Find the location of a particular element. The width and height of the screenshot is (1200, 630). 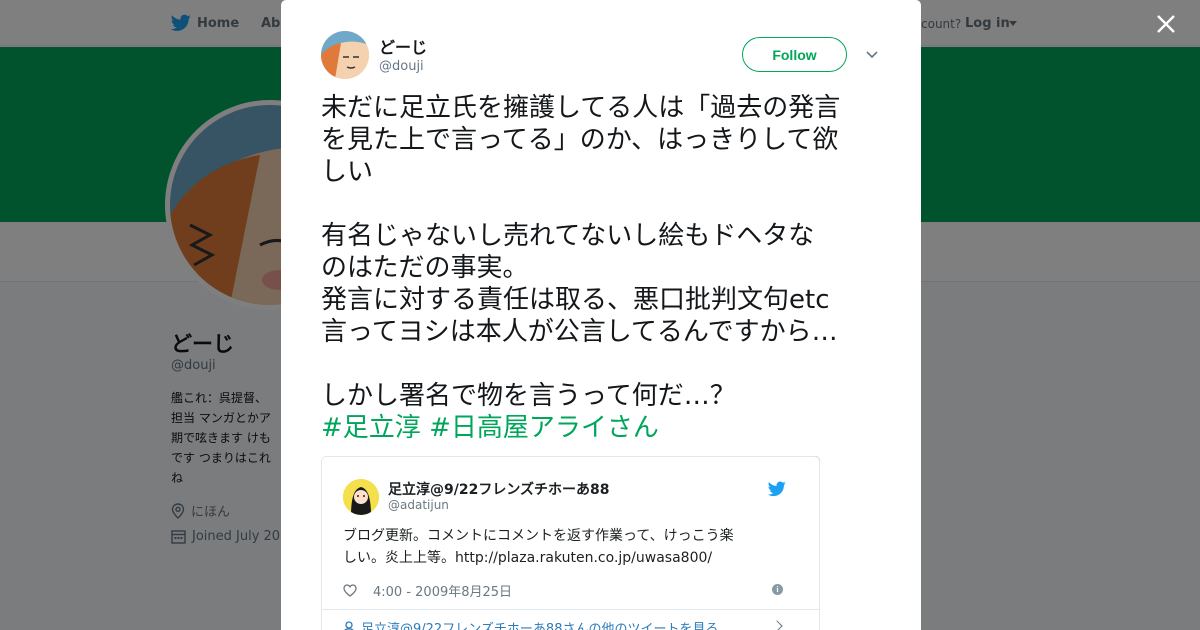

author-name: どーじ is located at coordinates (403, 46).